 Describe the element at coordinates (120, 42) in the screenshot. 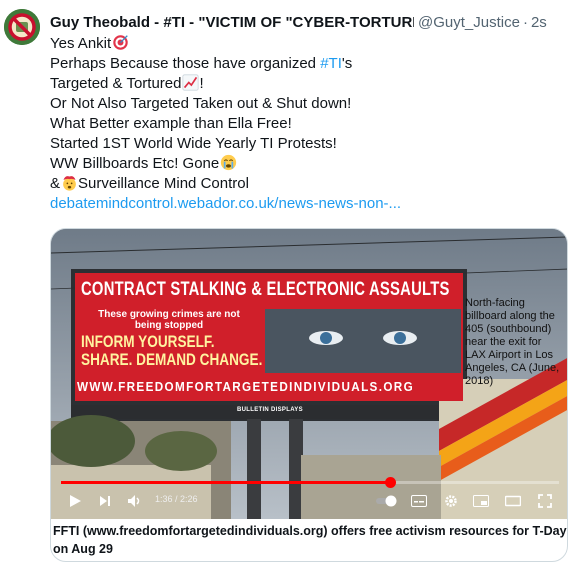

I see `bullseye-icon` at that location.